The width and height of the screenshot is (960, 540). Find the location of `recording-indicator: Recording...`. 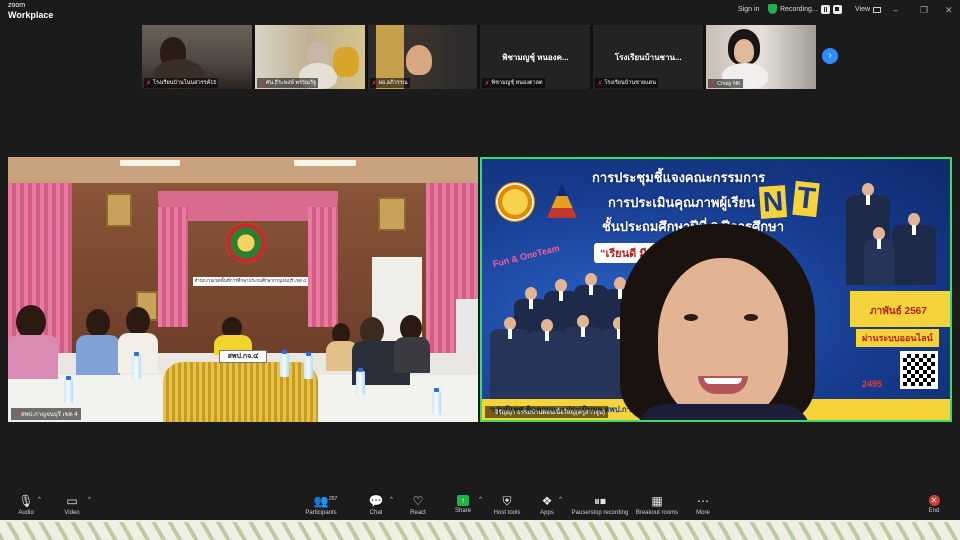

recording-indicator: Recording... is located at coordinates (805, 9).